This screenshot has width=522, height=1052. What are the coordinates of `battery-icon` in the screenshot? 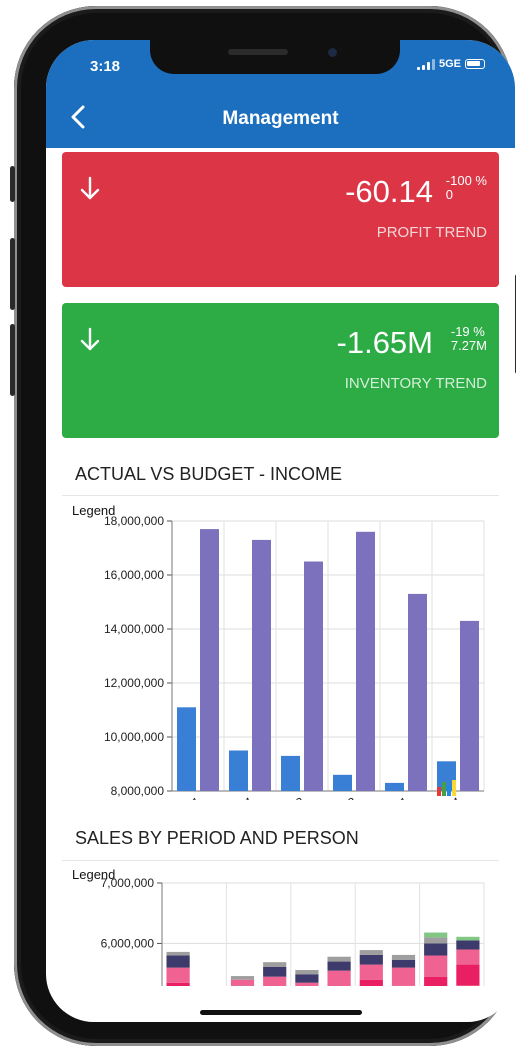 It's located at (475, 64).